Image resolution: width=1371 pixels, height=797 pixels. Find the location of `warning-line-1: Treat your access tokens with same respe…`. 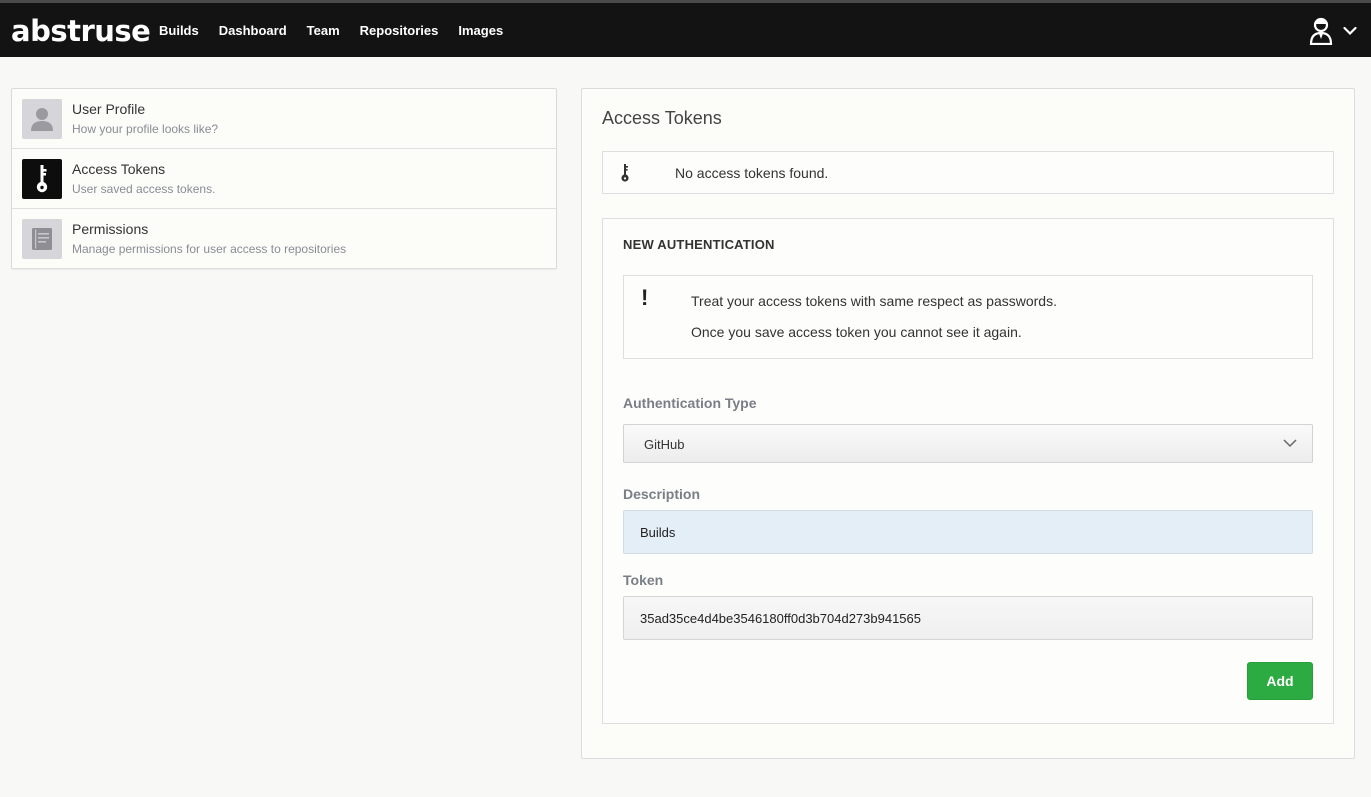

warning-line-1: Treat your access tokens with same respe… is located at coordinates (874, 301).